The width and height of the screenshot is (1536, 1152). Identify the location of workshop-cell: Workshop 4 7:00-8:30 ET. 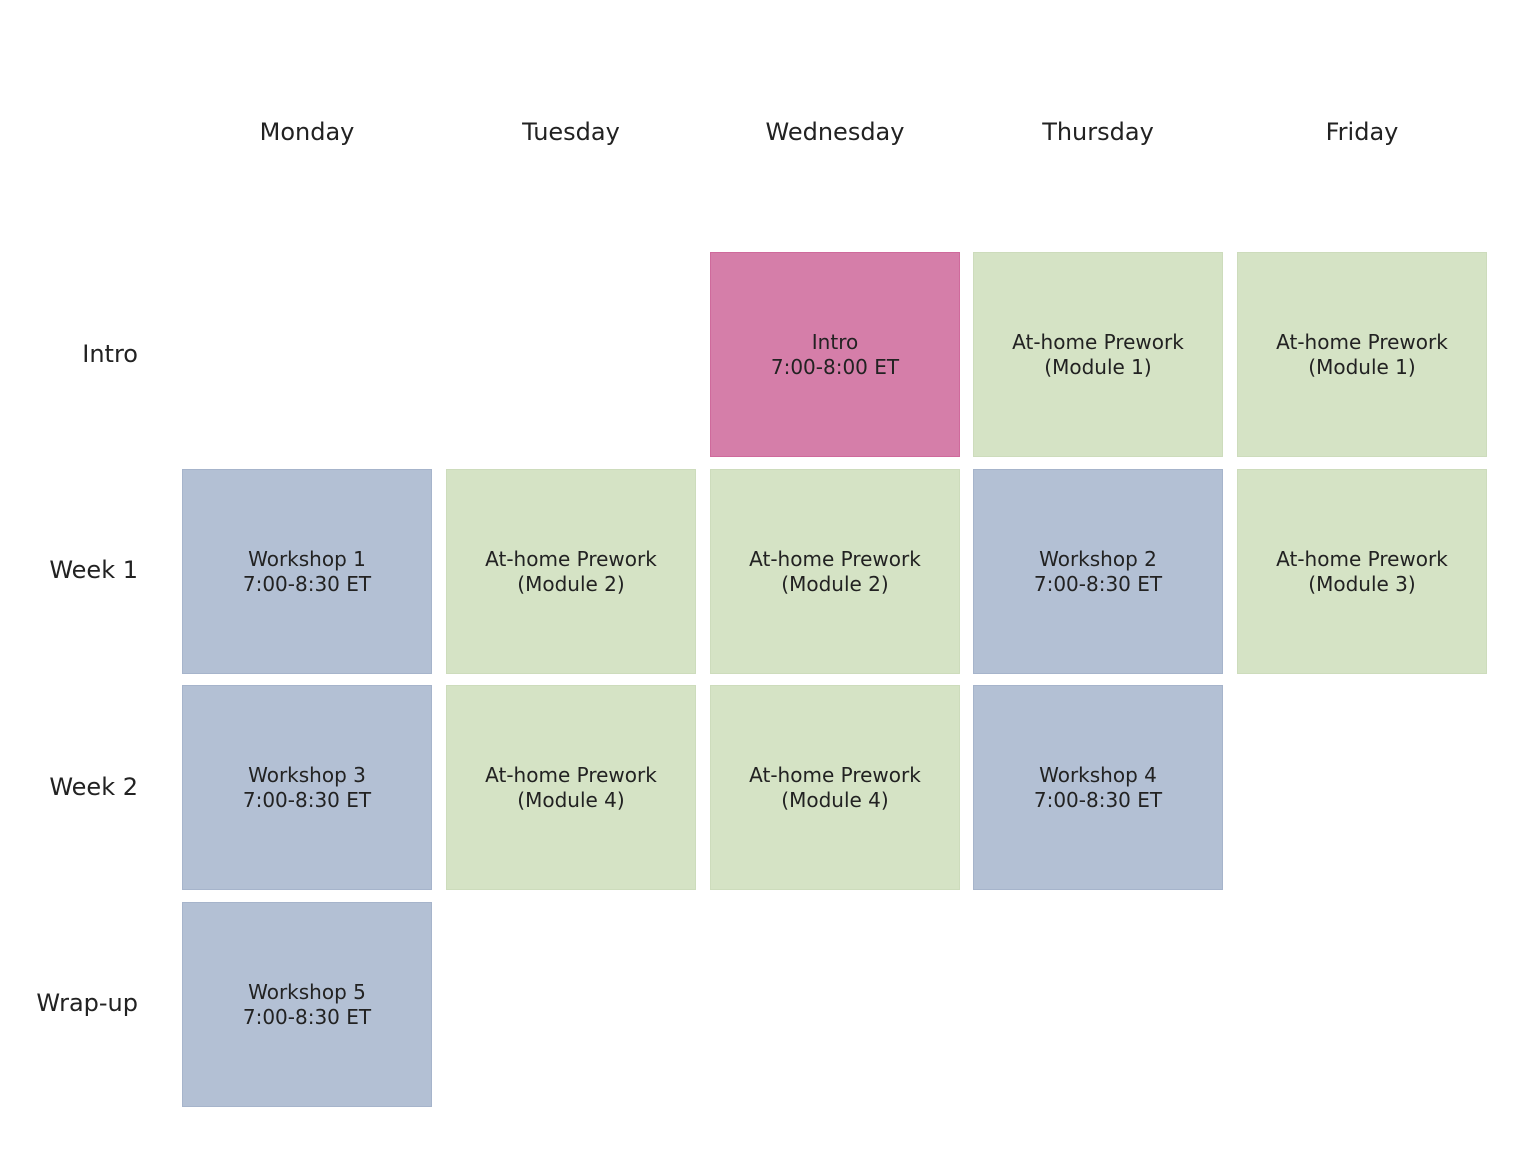
(1098, 787).